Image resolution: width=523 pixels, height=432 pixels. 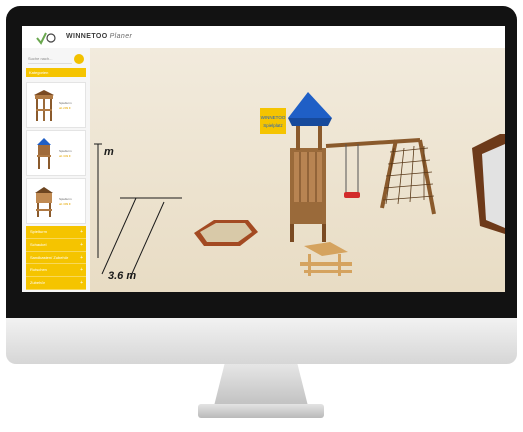 I want to click on category-tab: Kategorien, so click(x=56, y=72).